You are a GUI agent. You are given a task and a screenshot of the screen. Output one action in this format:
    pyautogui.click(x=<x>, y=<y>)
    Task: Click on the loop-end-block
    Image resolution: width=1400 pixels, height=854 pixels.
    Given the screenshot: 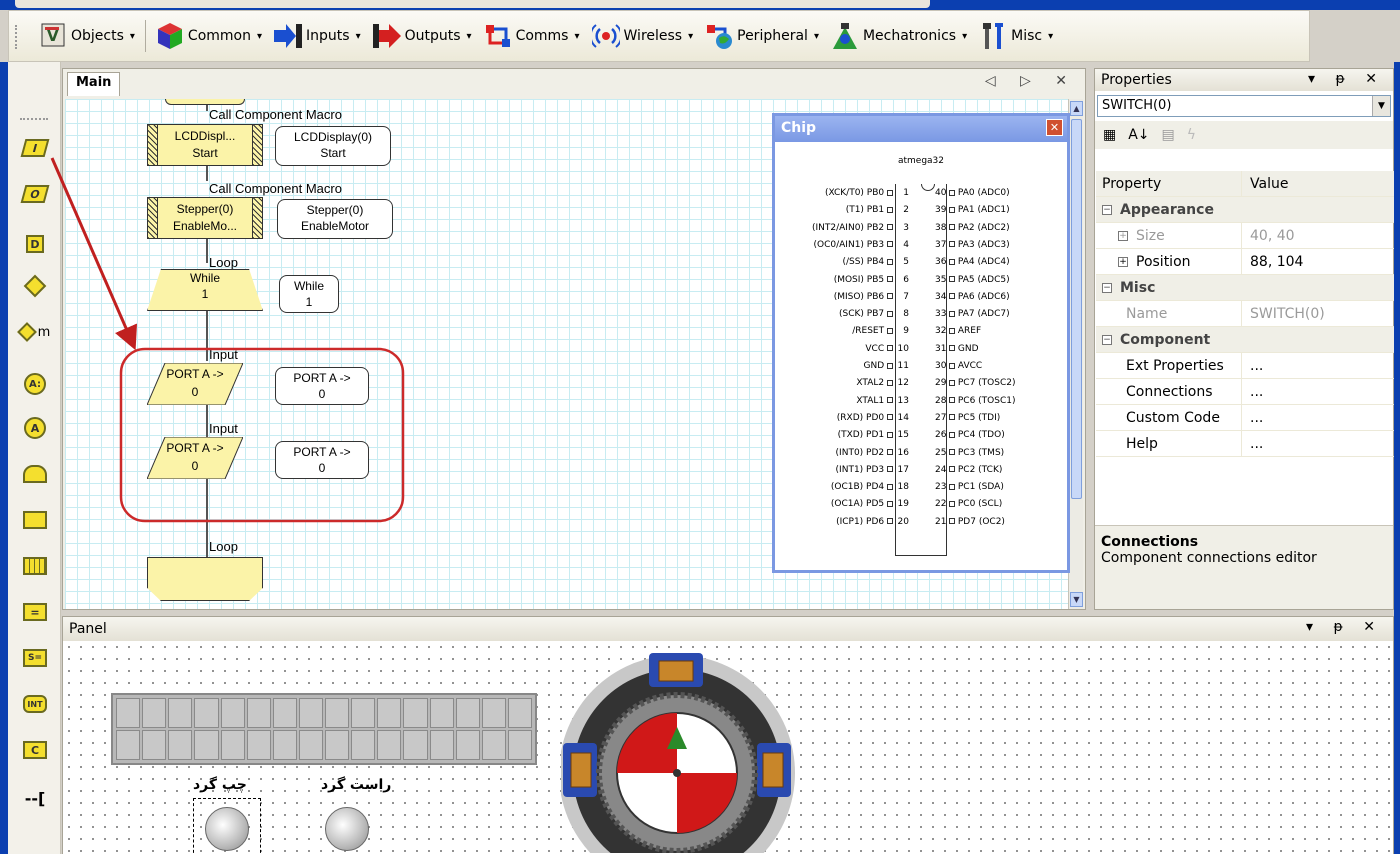 What is the action you would take?
    pyautogui.click(x=205, y=579)
    